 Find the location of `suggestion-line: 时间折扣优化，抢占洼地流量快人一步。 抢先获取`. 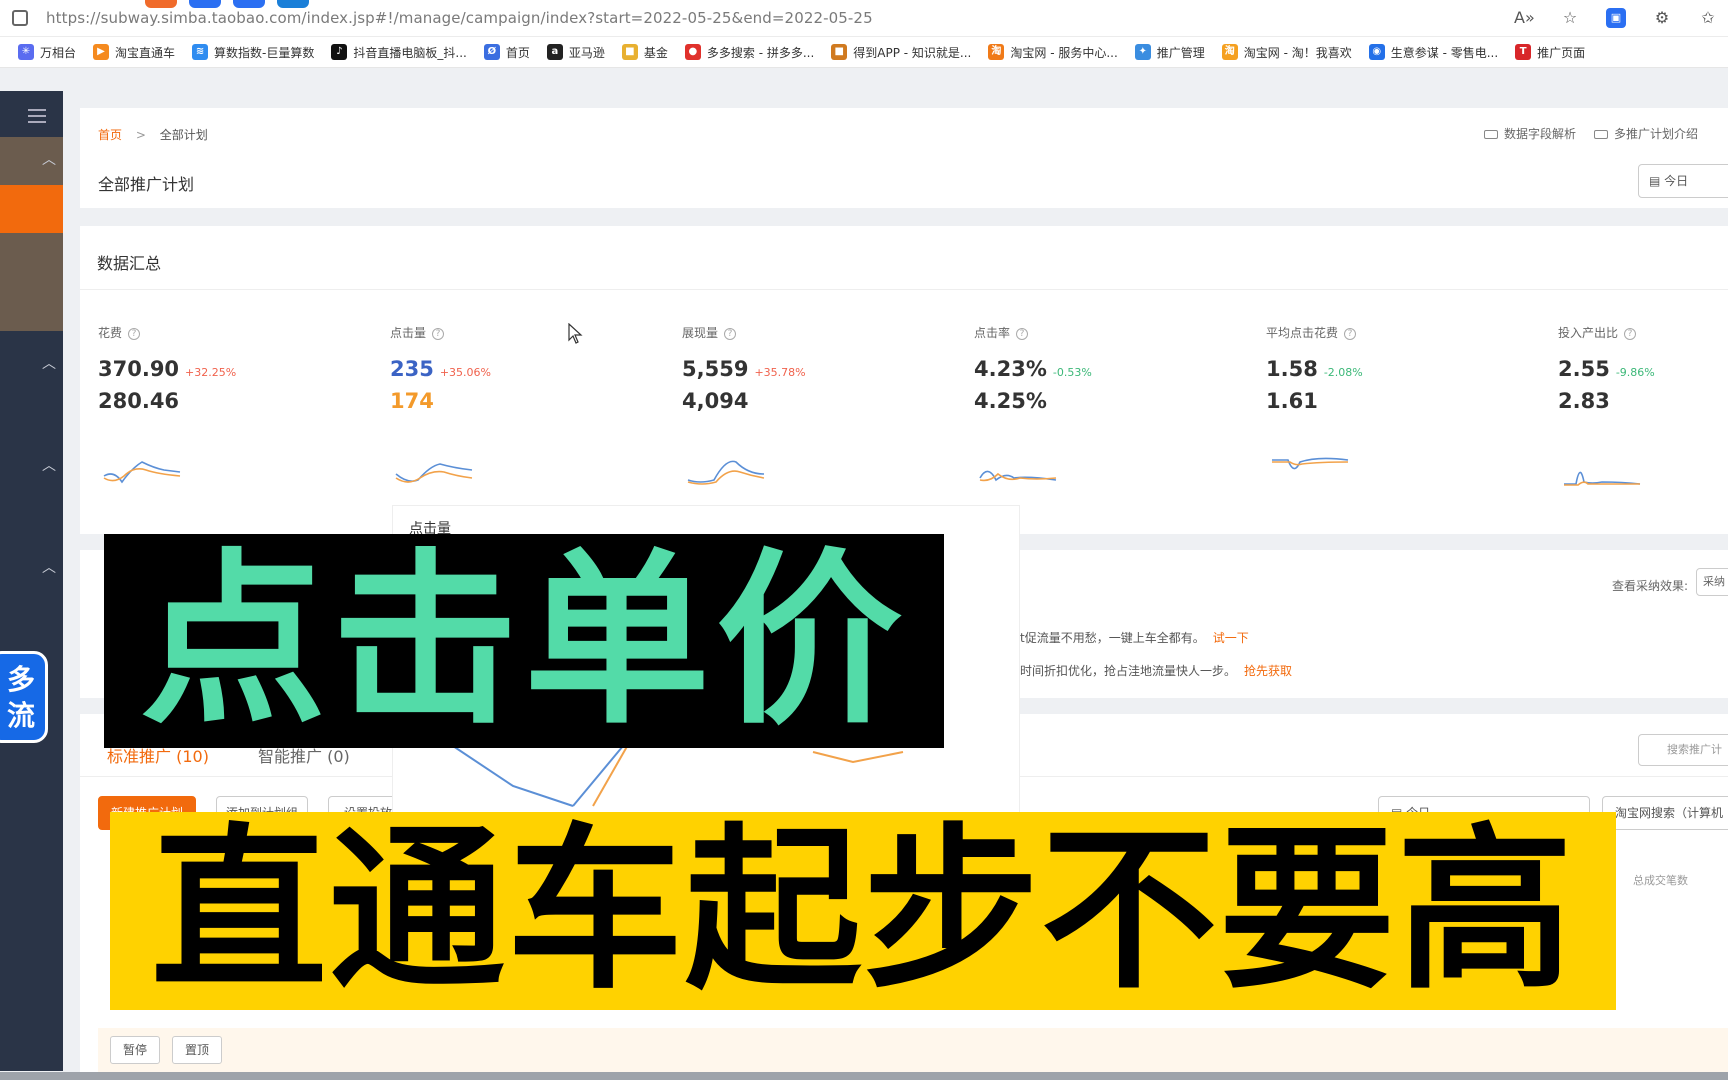

suggestion-line: 时间折扣优化，抢占洼地流量快人一步。 抢先获取 is located at coordinates (1156, 670).